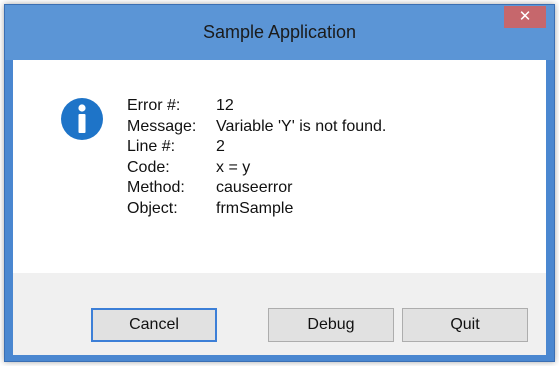  I want to click on code-label: Code:, so click(148, 167).